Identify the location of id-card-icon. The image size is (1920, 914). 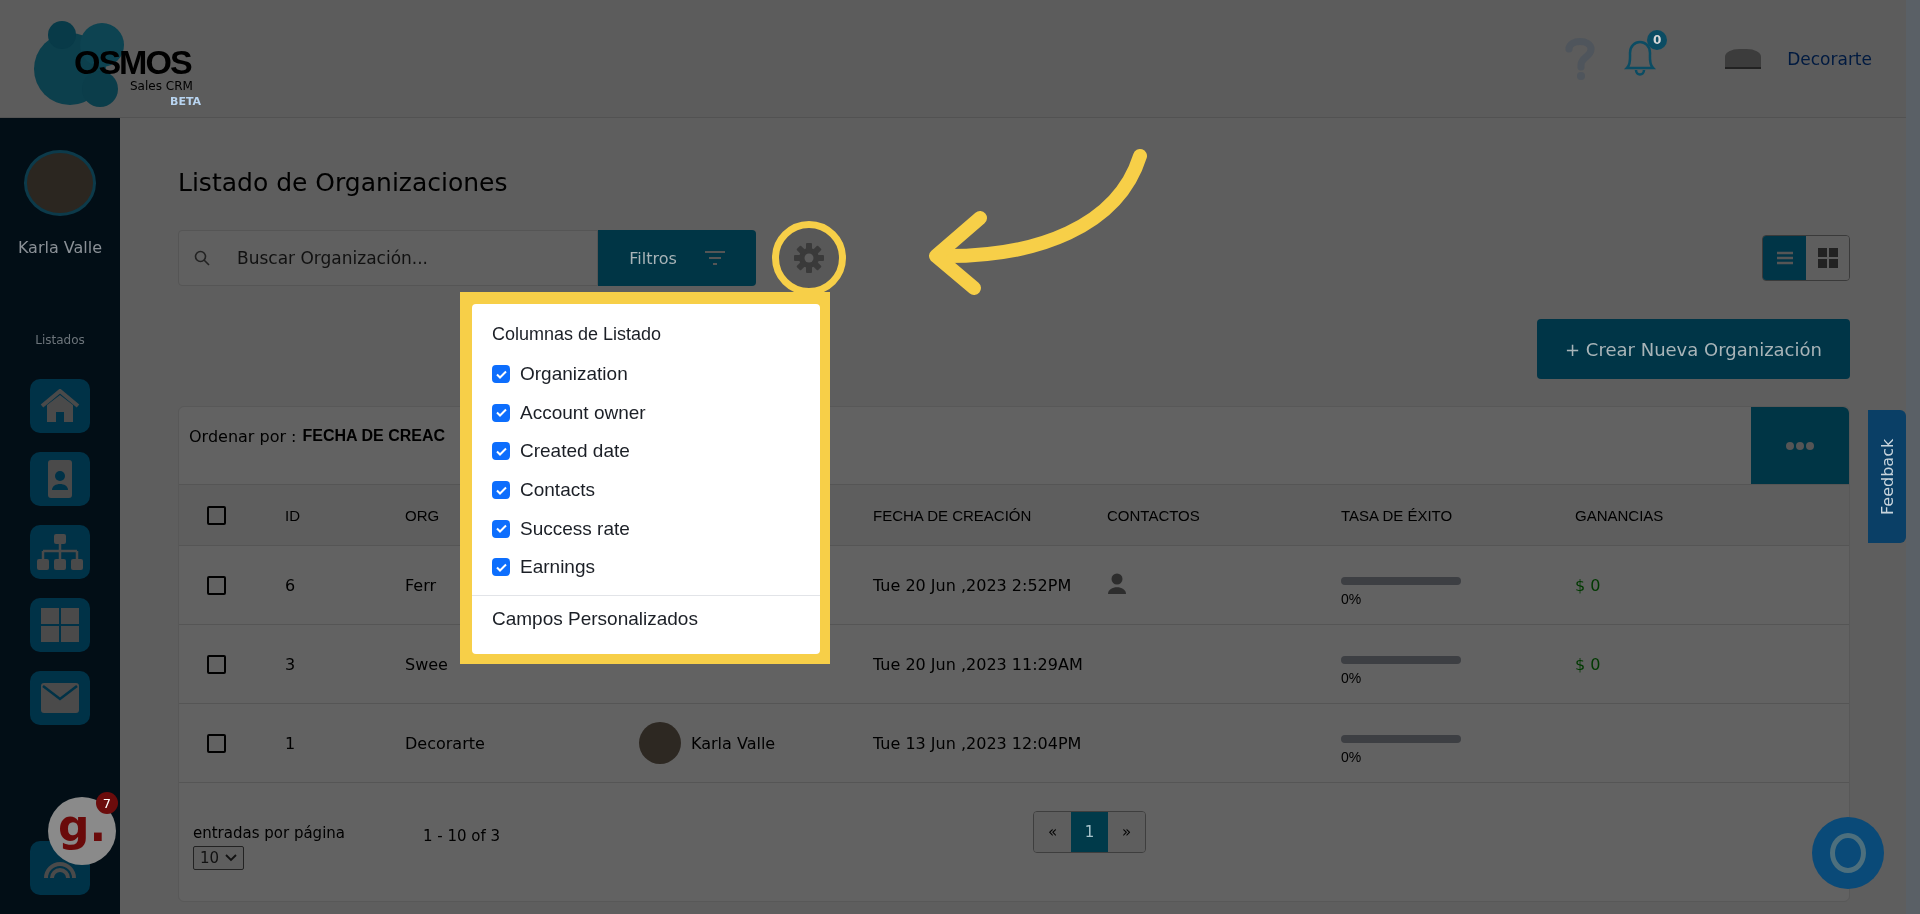
(60, 478).